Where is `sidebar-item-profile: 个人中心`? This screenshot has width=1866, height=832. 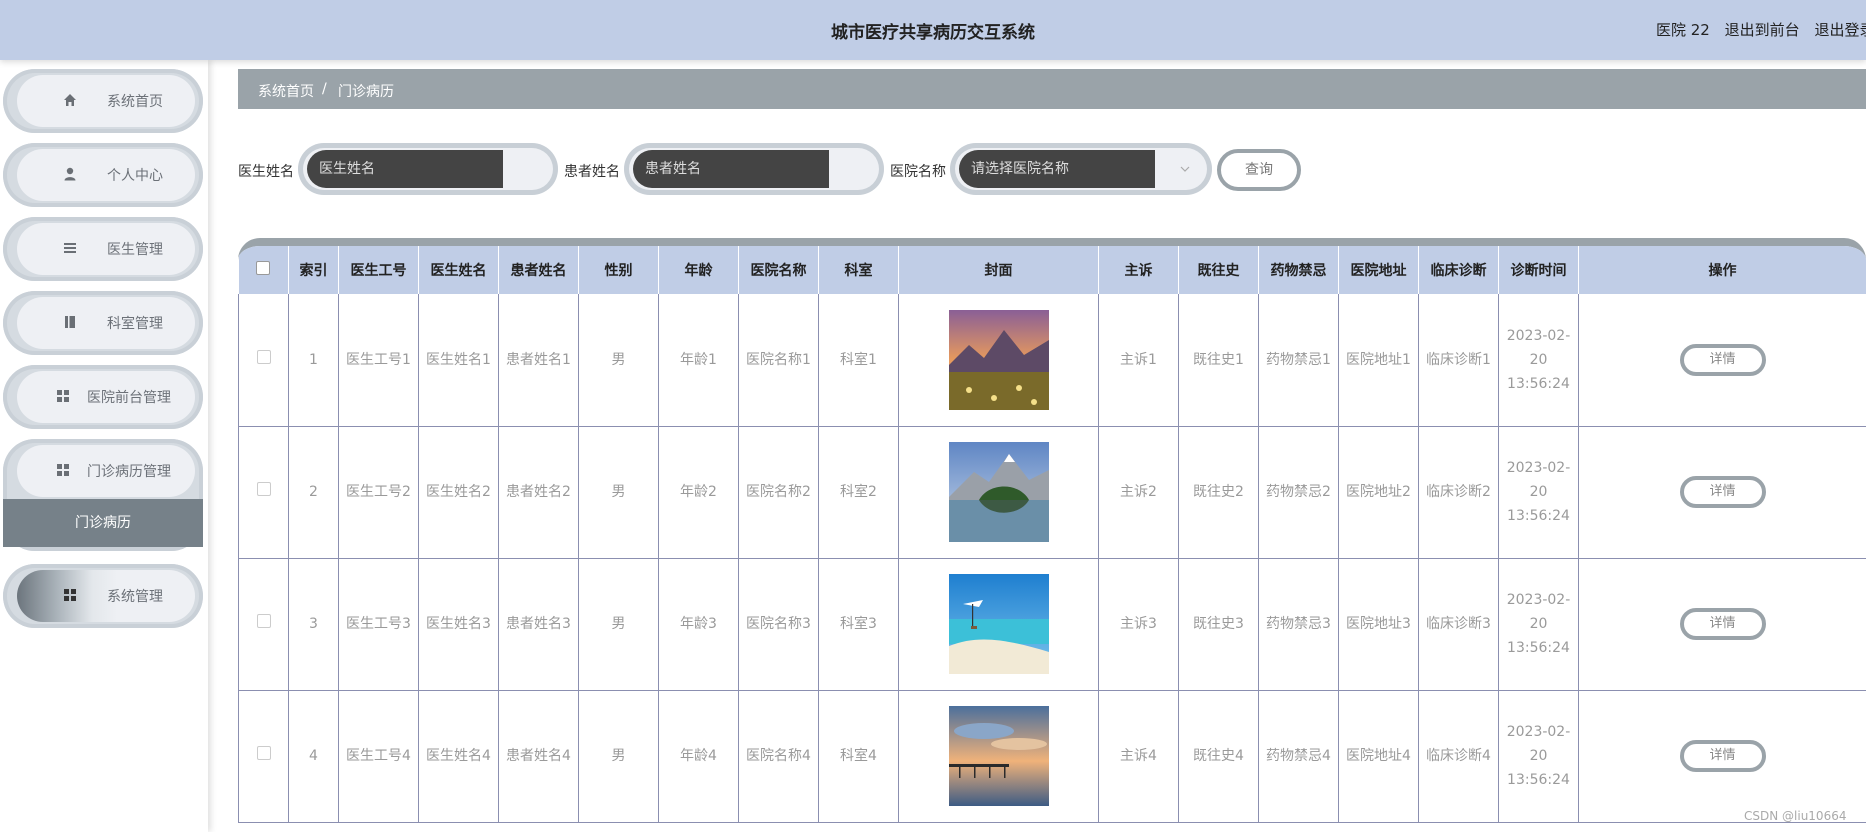 sidebar-item-profile: 个人中心 is located at coordinates (103, 175).